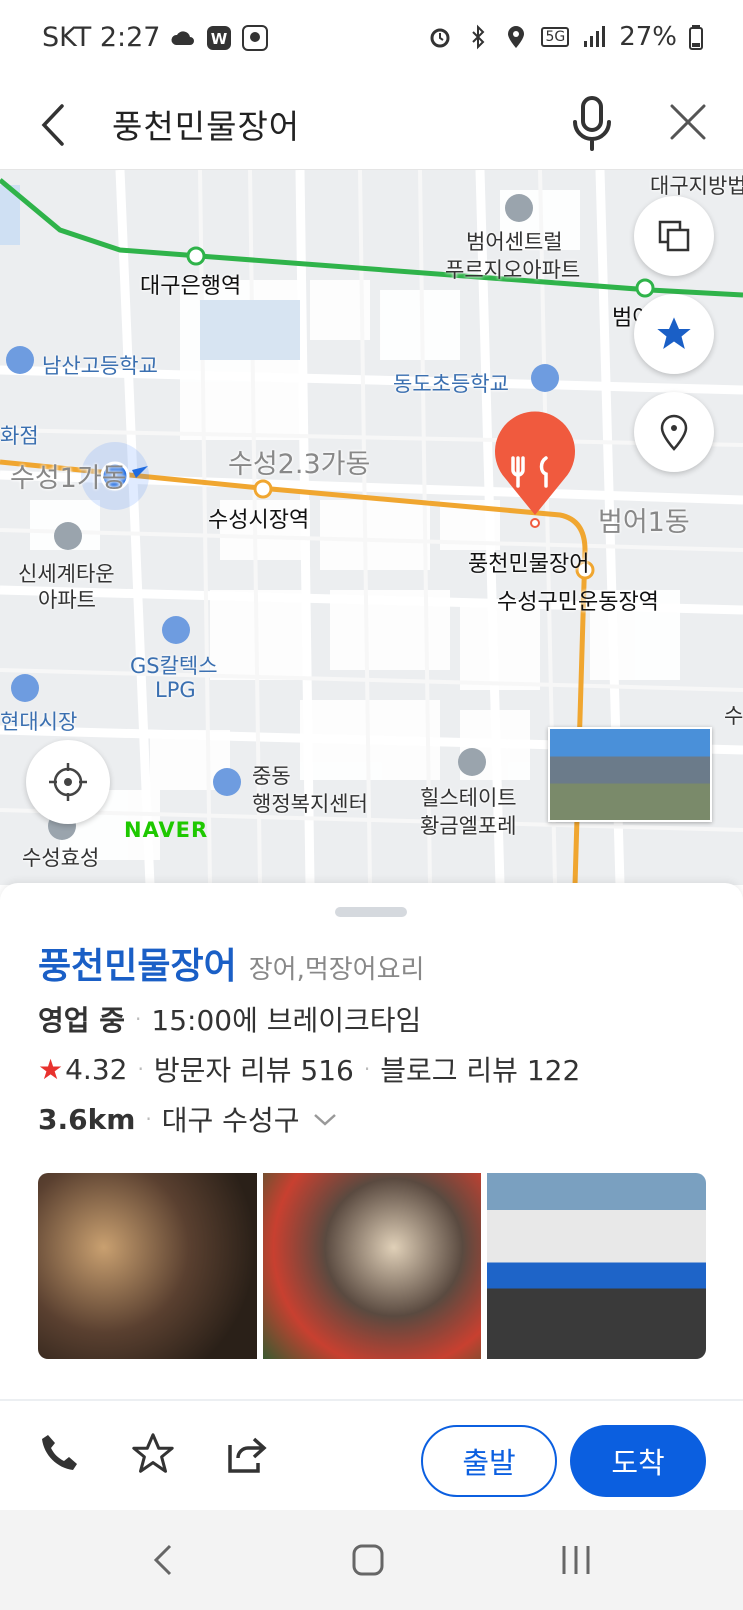  Describe the element at coordinates (271, 776) in the screenshot. I see `map-label: 중동` at that location.